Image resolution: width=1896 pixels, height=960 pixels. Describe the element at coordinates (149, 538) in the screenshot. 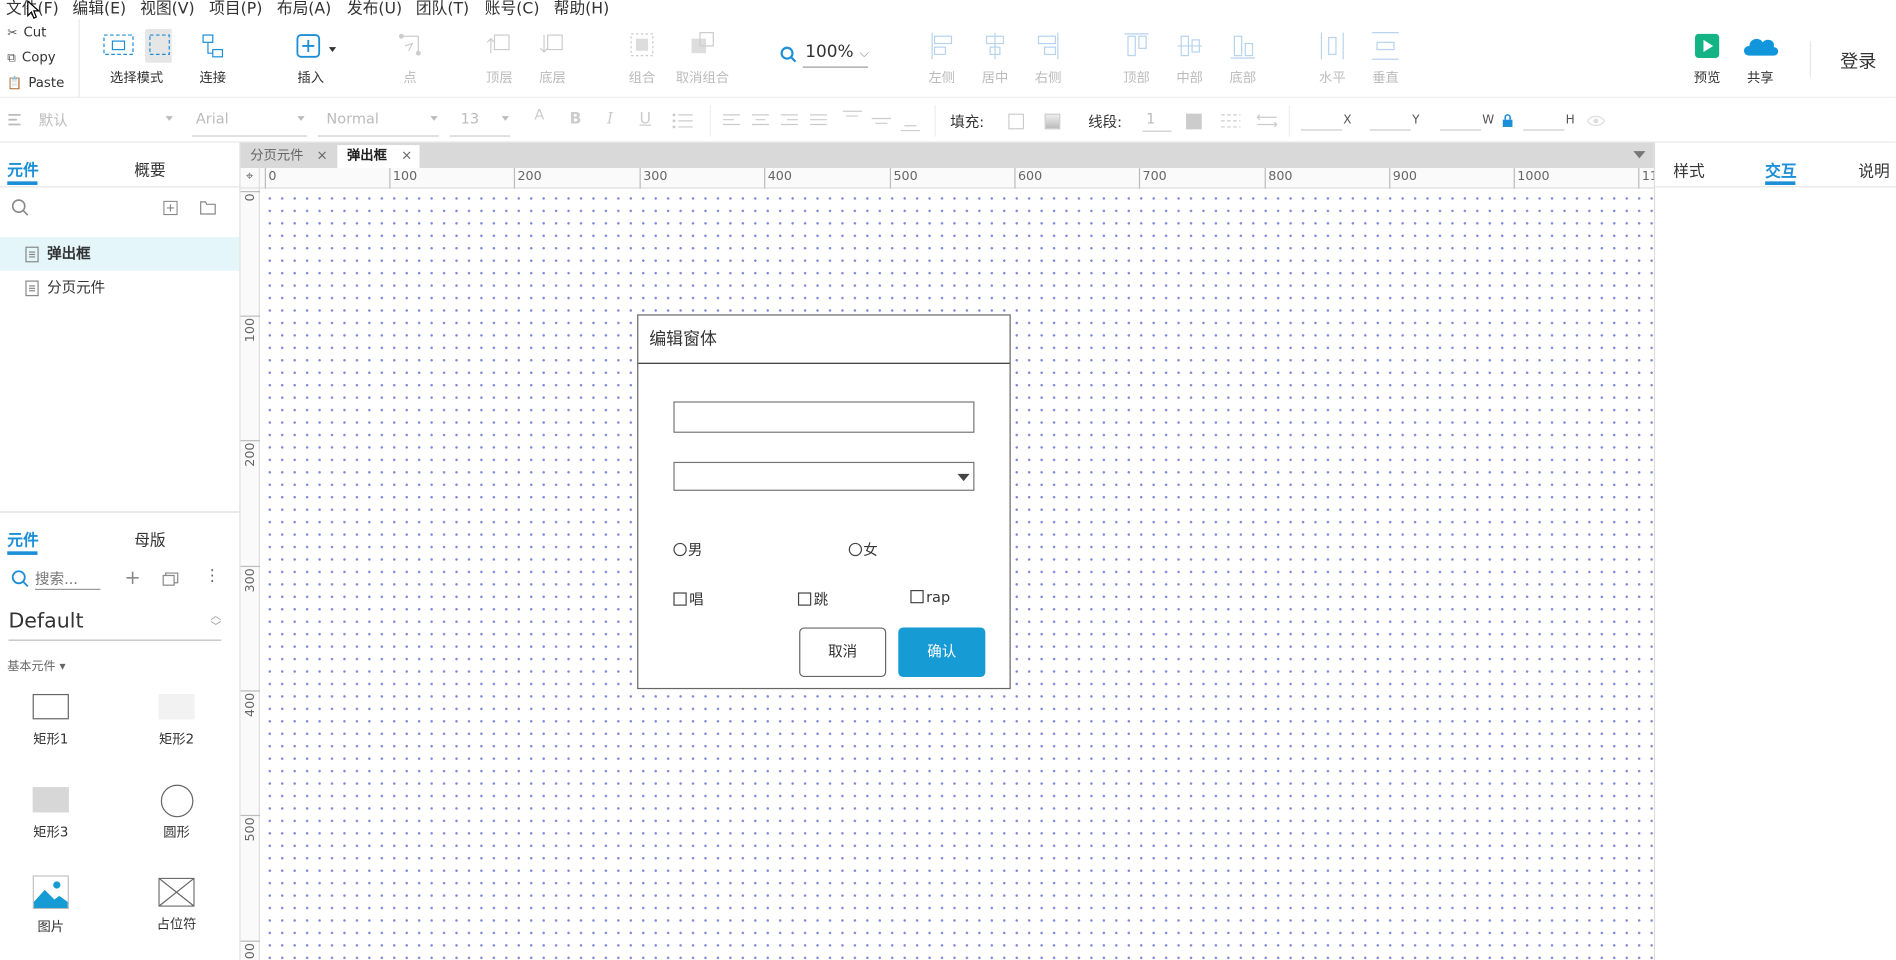

I see `tab-masters: 母版` at that location.